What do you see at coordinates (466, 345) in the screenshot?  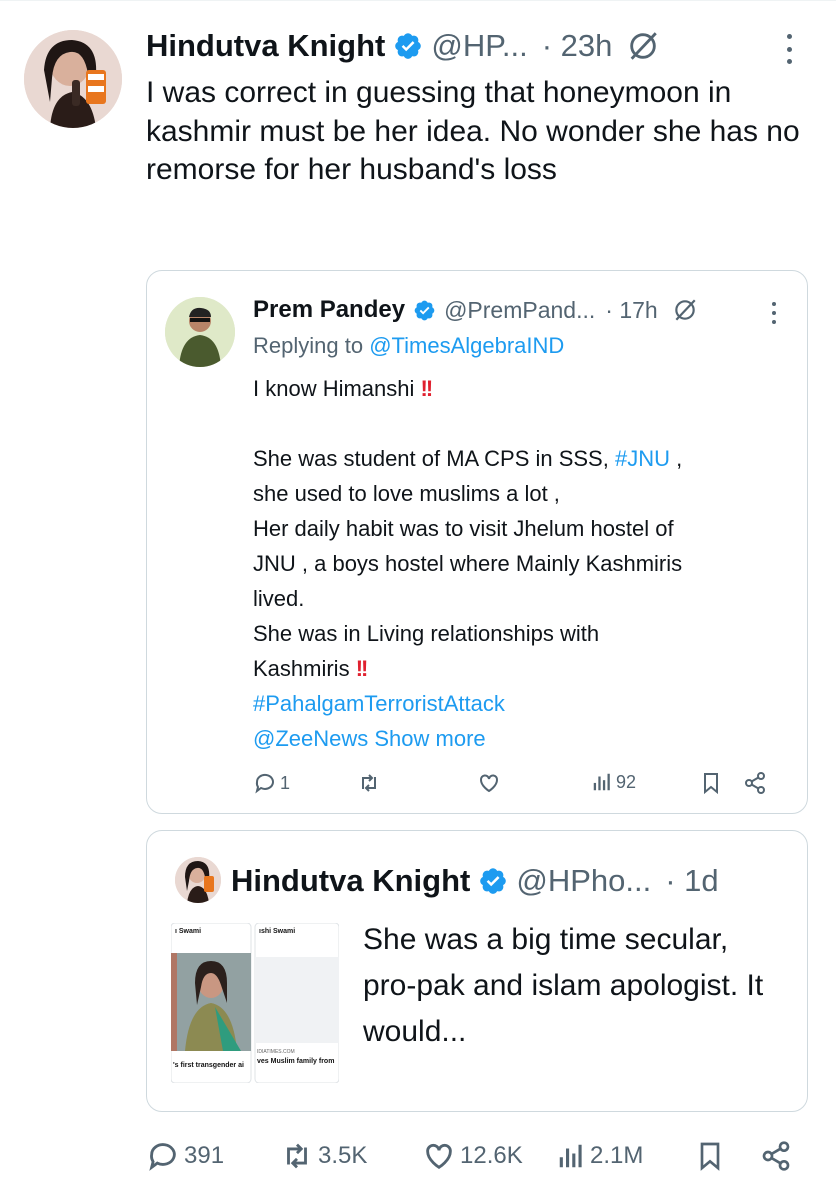 I see `replying-to-mention: @TimesAlgebraIND` at bounding box center [466, 345].